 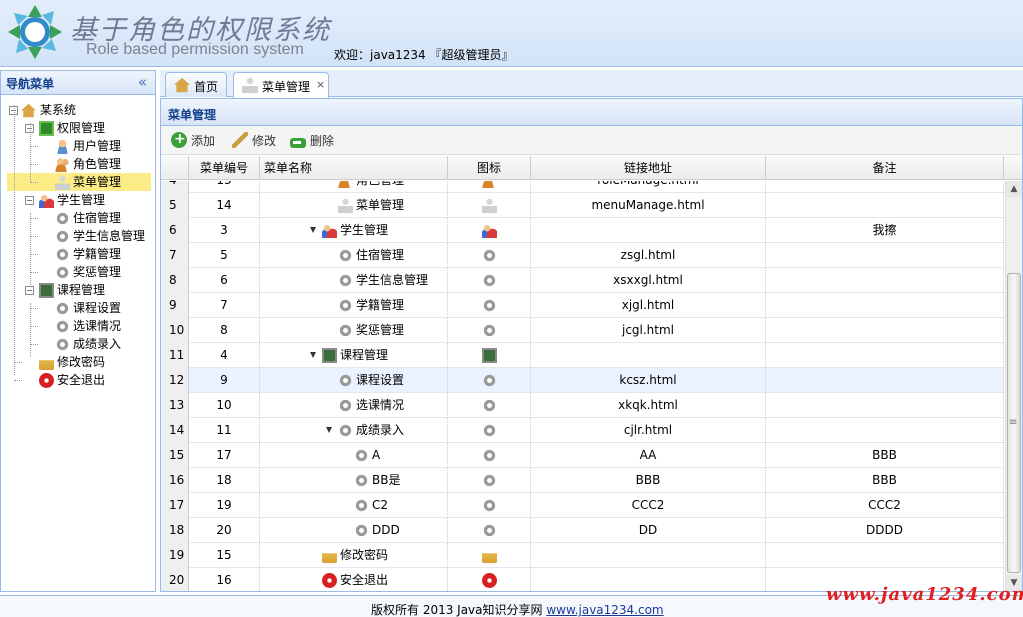 I want to click on table-row: 14 11 成绩录入 cjlr.html, so click(x=582, y=430).